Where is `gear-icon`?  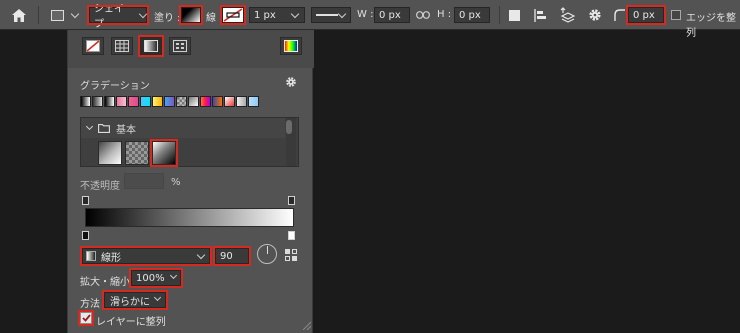
gear-icon is located at coordinates (595, 15).